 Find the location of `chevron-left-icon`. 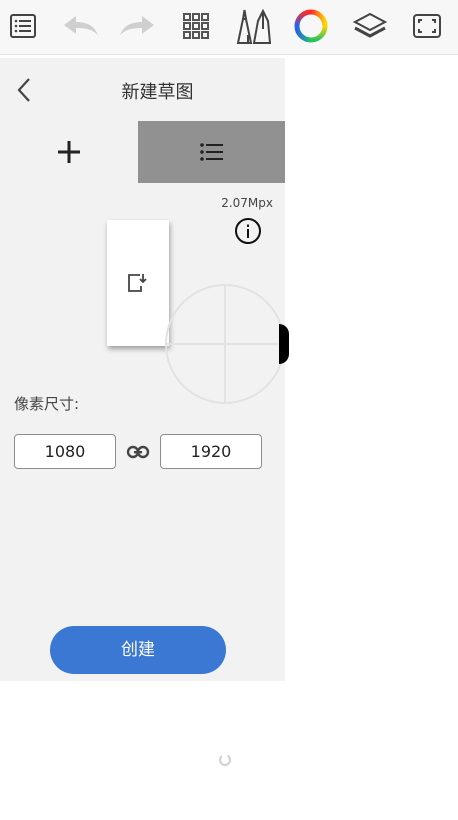

chevron-left-icon is located at coordinates (23, 90).